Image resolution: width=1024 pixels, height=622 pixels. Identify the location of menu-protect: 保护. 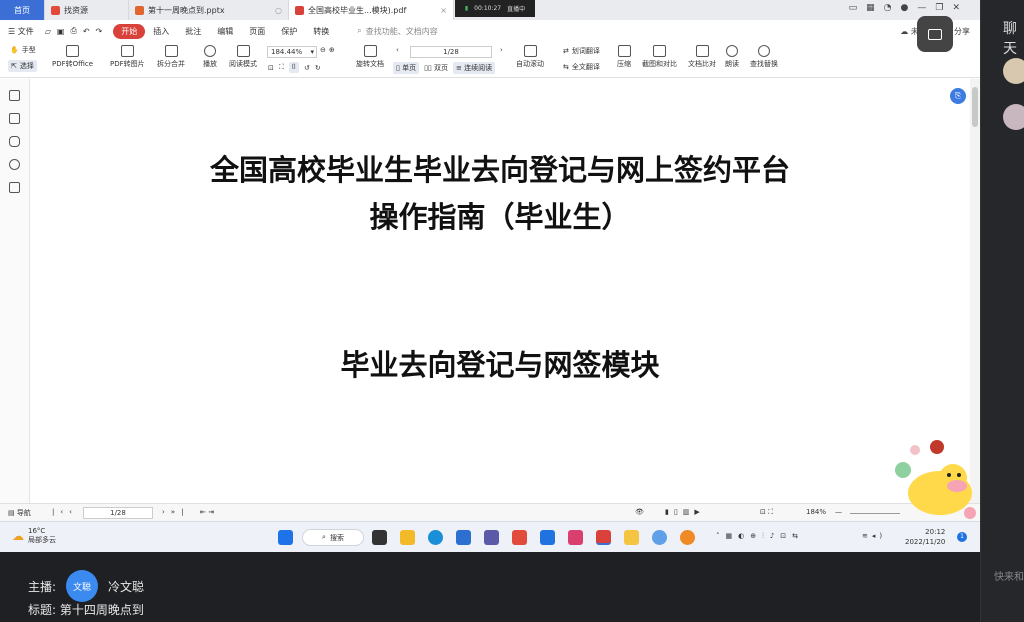
(289, 31).